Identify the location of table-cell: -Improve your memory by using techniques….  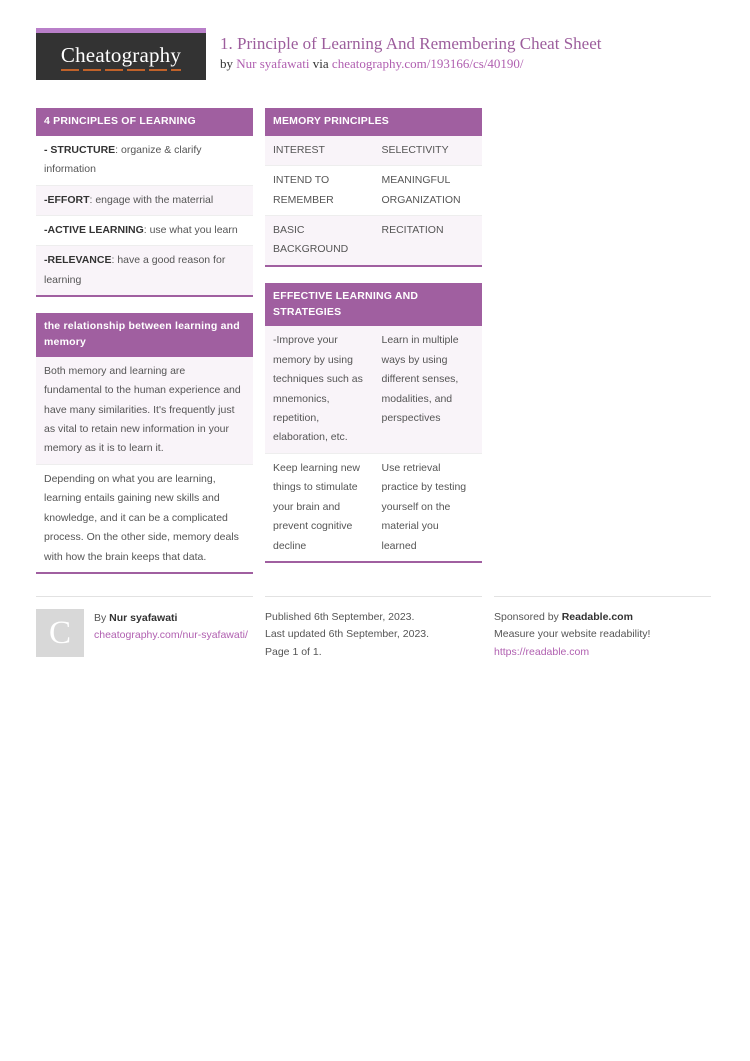
(318, 389).